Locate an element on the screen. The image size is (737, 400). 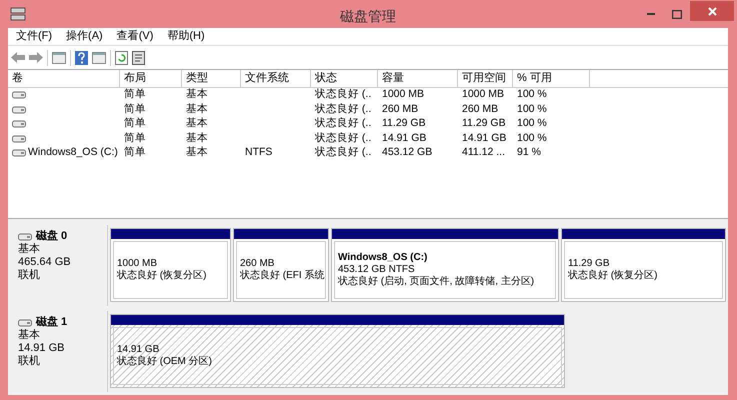
disk-name: 磁盘 1 is located at coordinates (52, 322).